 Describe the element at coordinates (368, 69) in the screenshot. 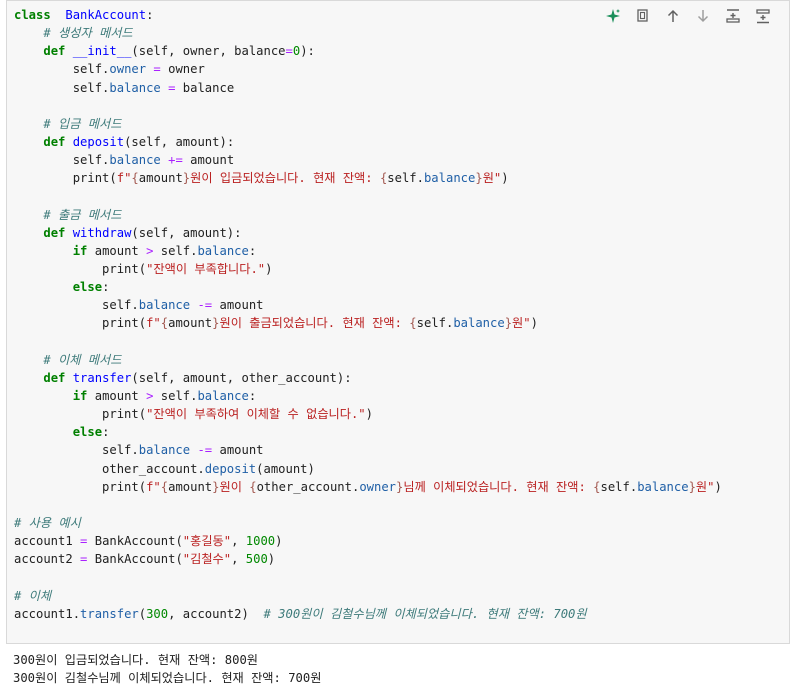

I see `code-line: self.owner = owner` at that location.